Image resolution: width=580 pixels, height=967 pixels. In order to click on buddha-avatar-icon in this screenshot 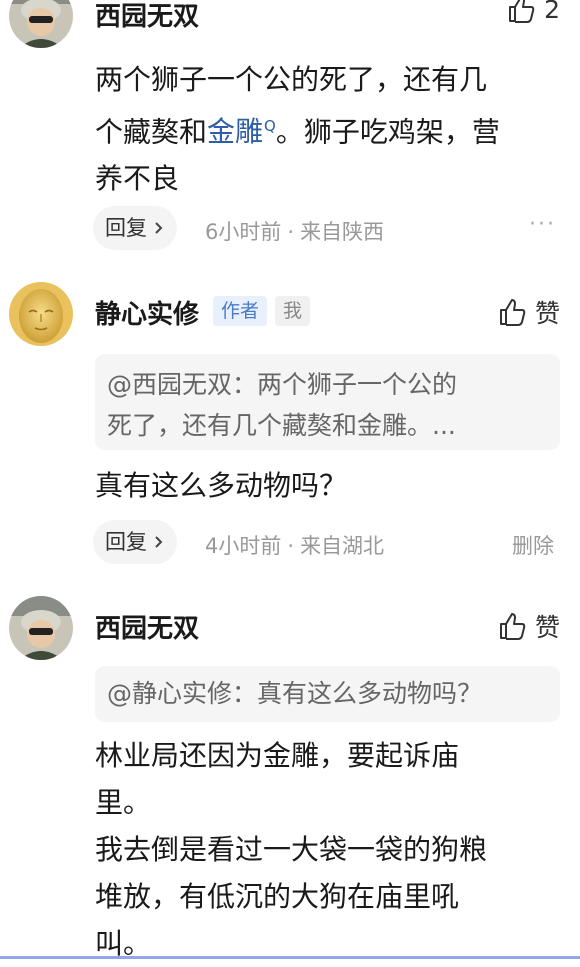, I will do `click(41, 314)`.